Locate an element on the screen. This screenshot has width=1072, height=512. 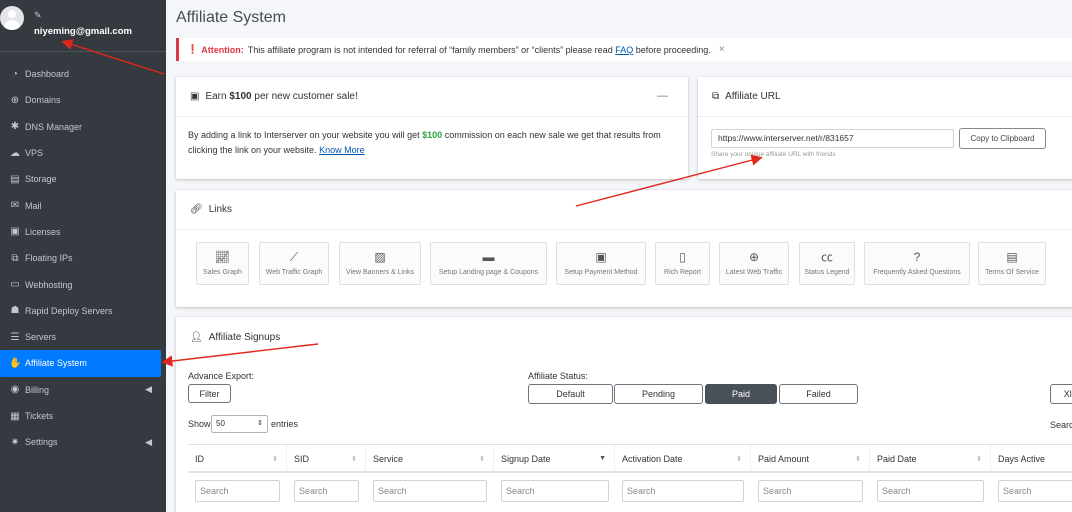
sidebar-item-dashboard: ◔ Dashboard is located at coordinates (83, 74).